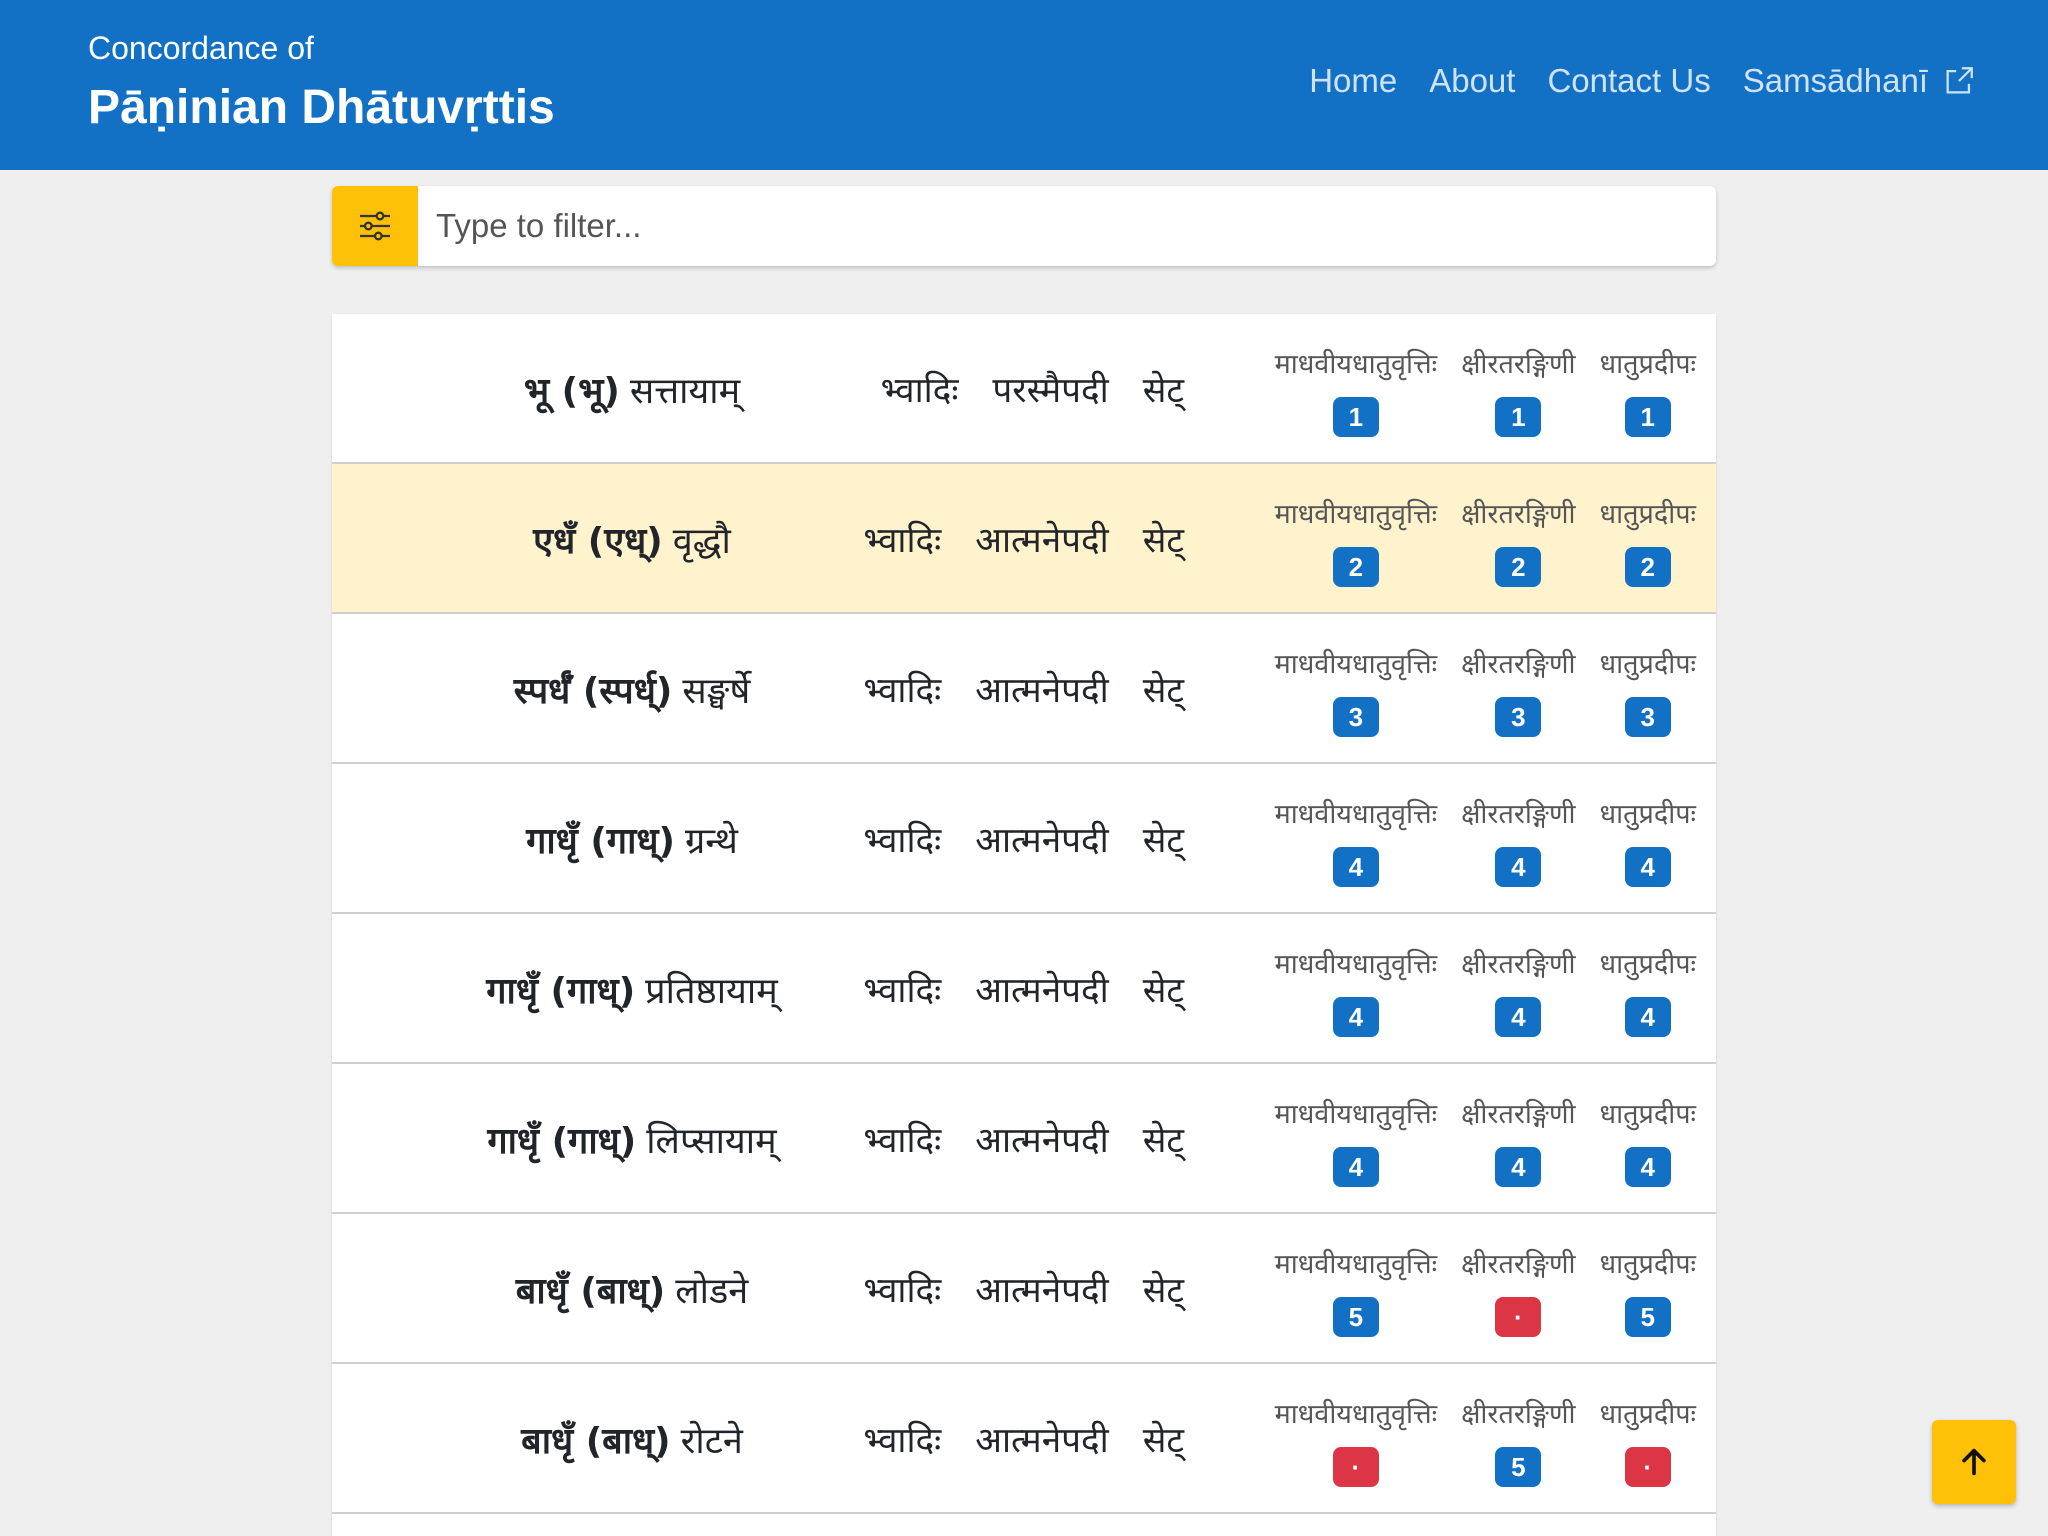  I want to click on dhatu-name: गाधृँ (गाध्), so click(561, 991).